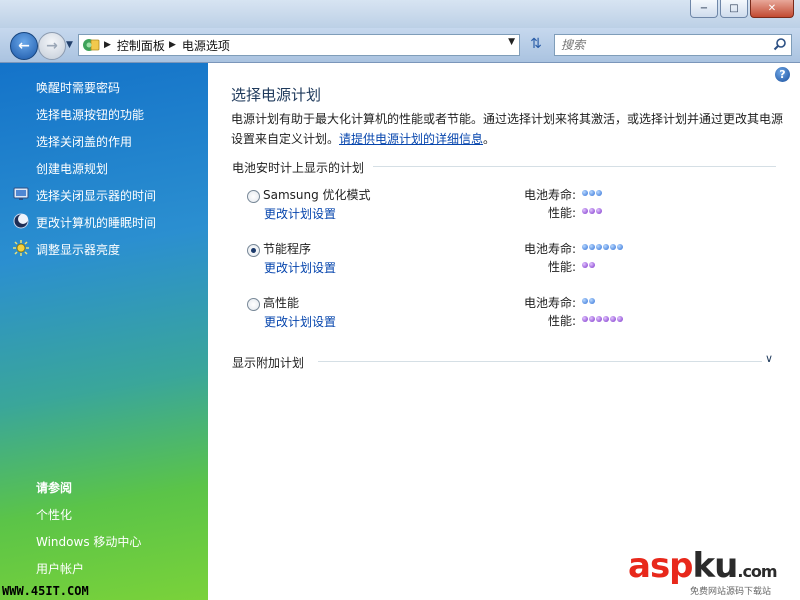 The height and width of the screenshot is (600, 800). What do you see at coordinates (317, 194) in the screenshot?
I see `plan-name-samsung: Samsung 优化模式` at bounding box center [317, 194].